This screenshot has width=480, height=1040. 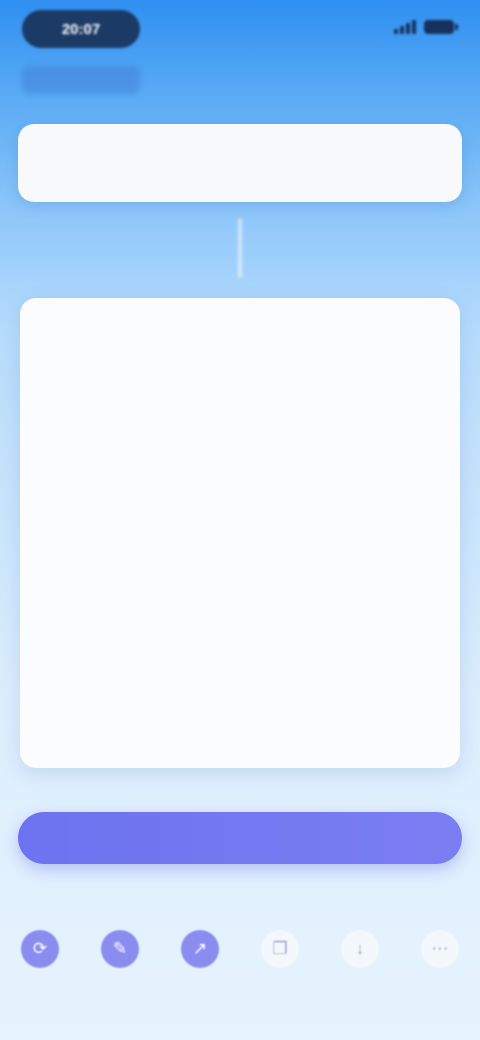 What do you see at coordinates (120, 949) in the screenshot?
I see `edit-icon: ✎` at bounding box center [120, 949].